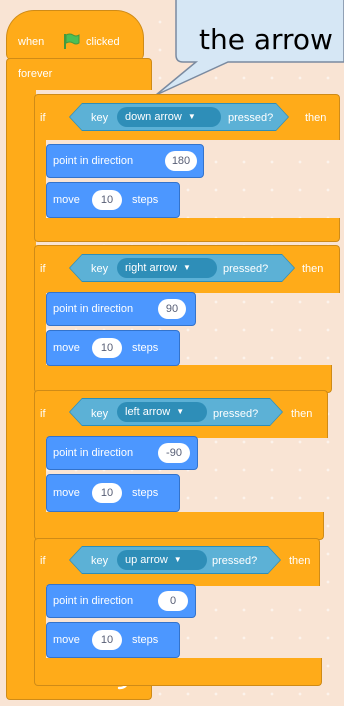 This screenshot has height=706, width=344. Describe the element at coordinates (31, 42) in the screenshot. I see `when-label: when` at that location.